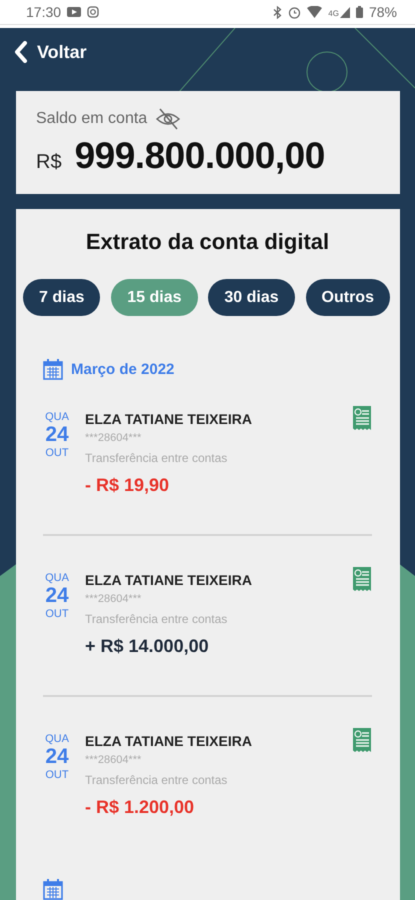 Image resolution: width=415 pixels, height=900 pixels. I want to click on balance-amount: 999.800.000,00, so click(199, 155).